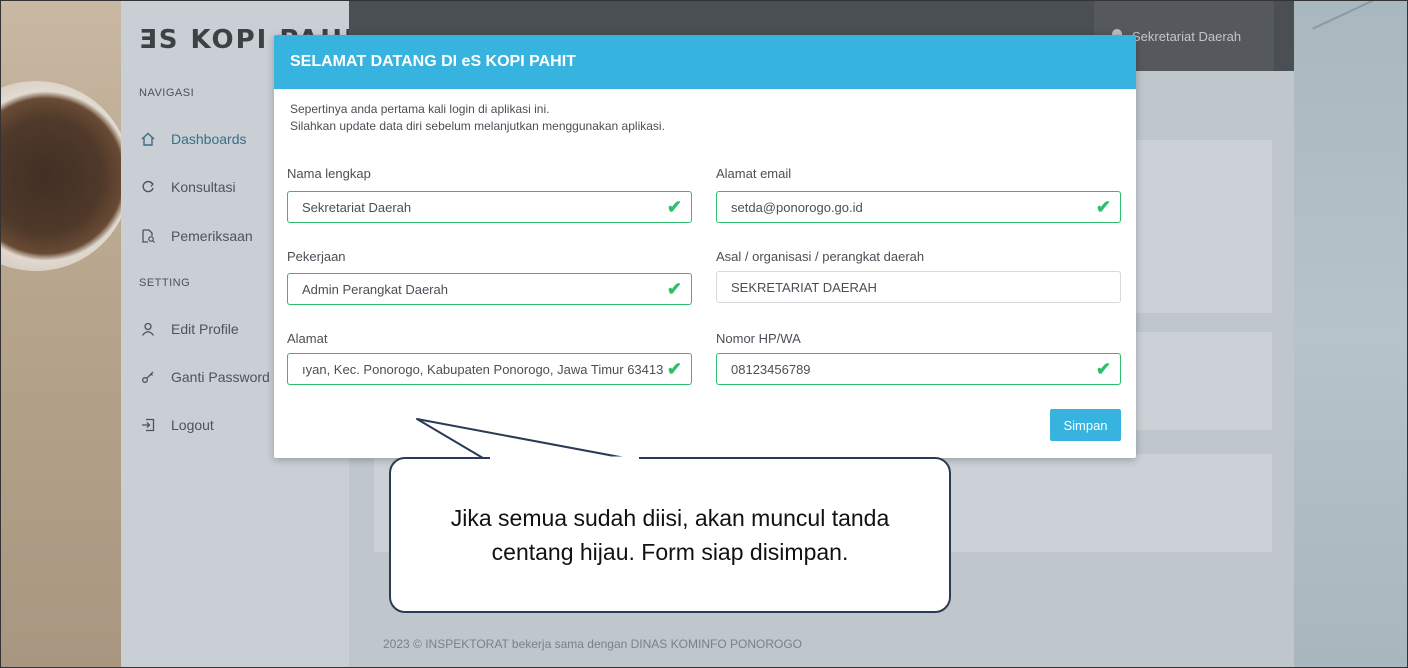 The image size is (1408, 668). I want to click on email-field: setda@ponorogo.go.id ✔, so click(918, 207).